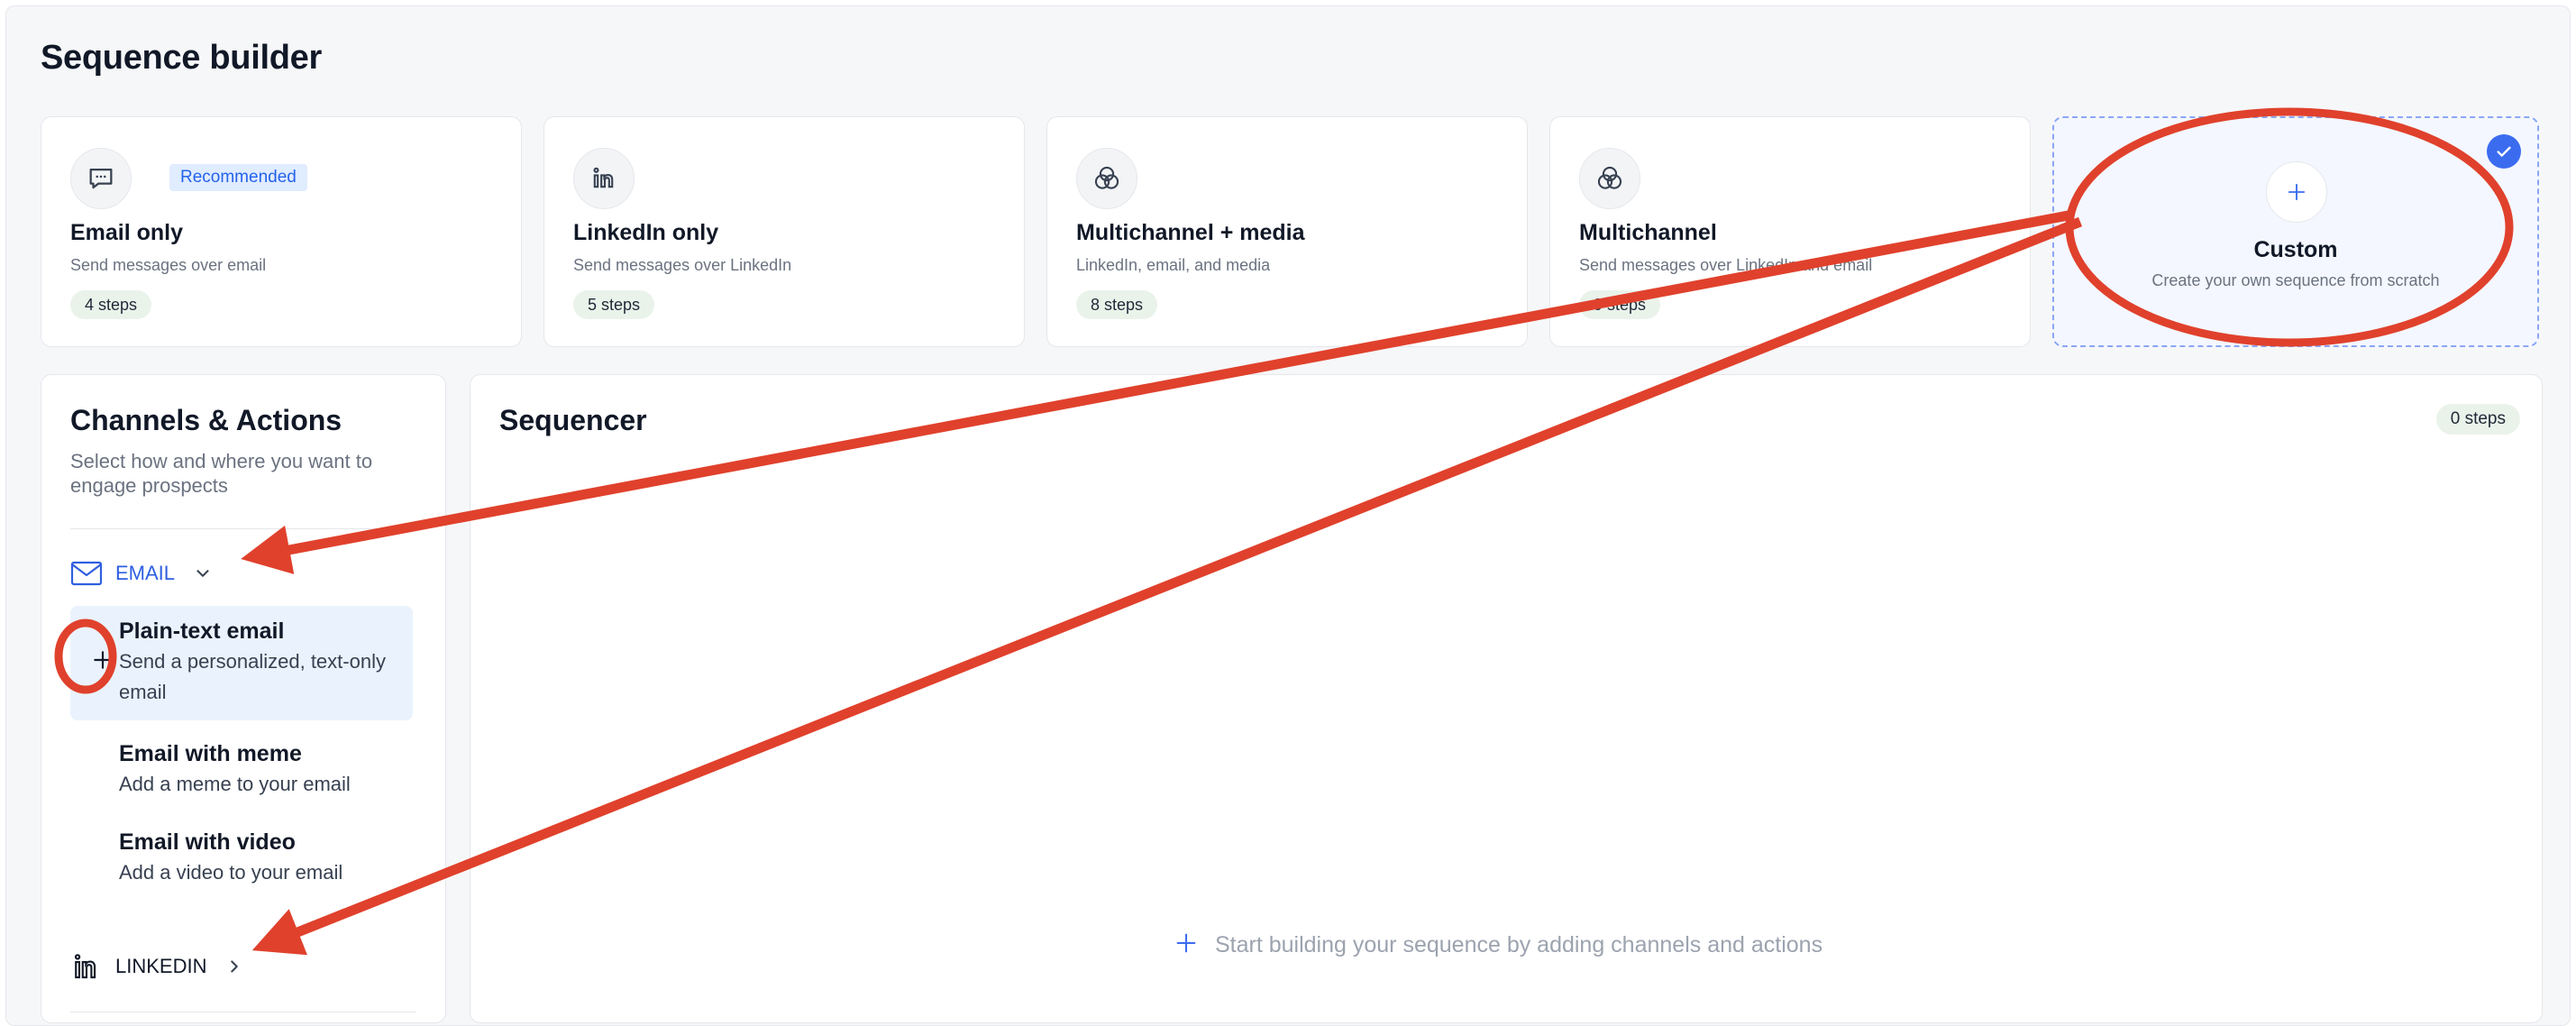  I want to click on steps-pill: 9 steps, so click(1620, 304).